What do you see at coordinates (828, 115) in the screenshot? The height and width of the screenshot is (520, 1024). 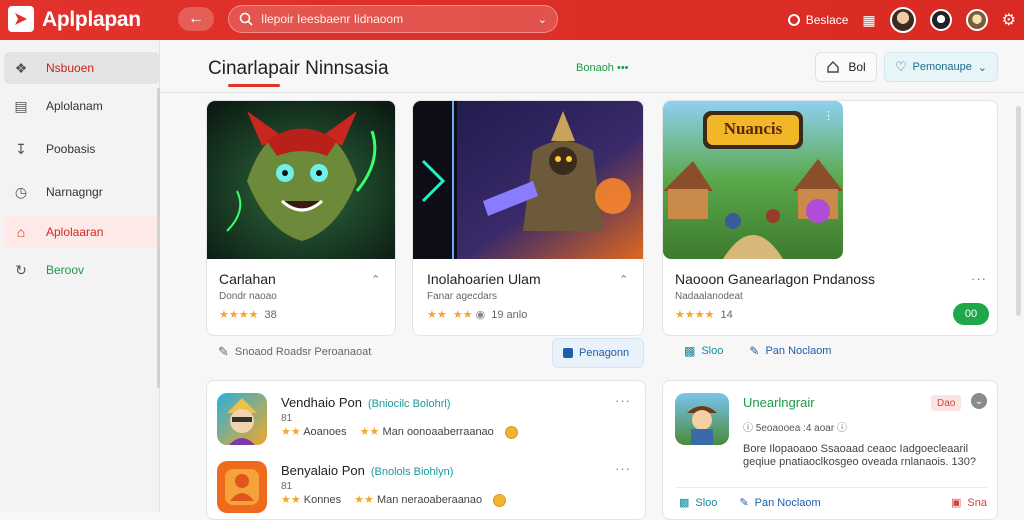 I see `more-icon: ⋮` at bounding box center [828, 115].